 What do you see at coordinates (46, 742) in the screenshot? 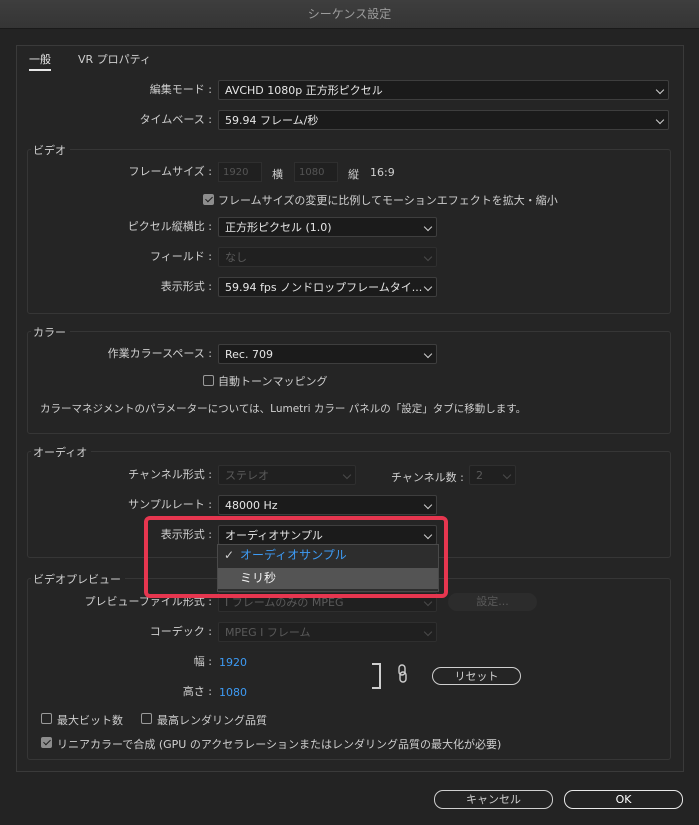
I see `linear-color-checkbox` at bounding box center [46, 742].